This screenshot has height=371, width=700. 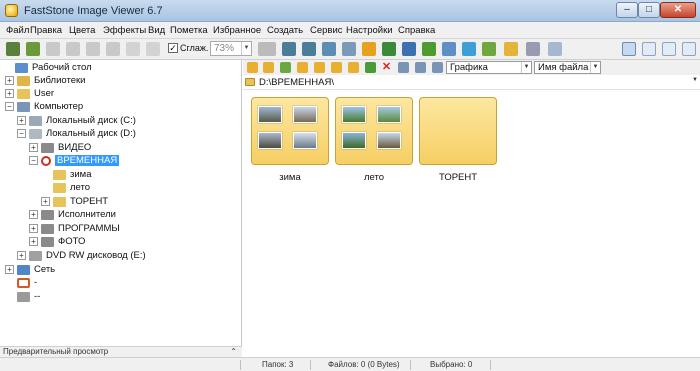 I want to click on flip-icon, so click(x=329, y=49).